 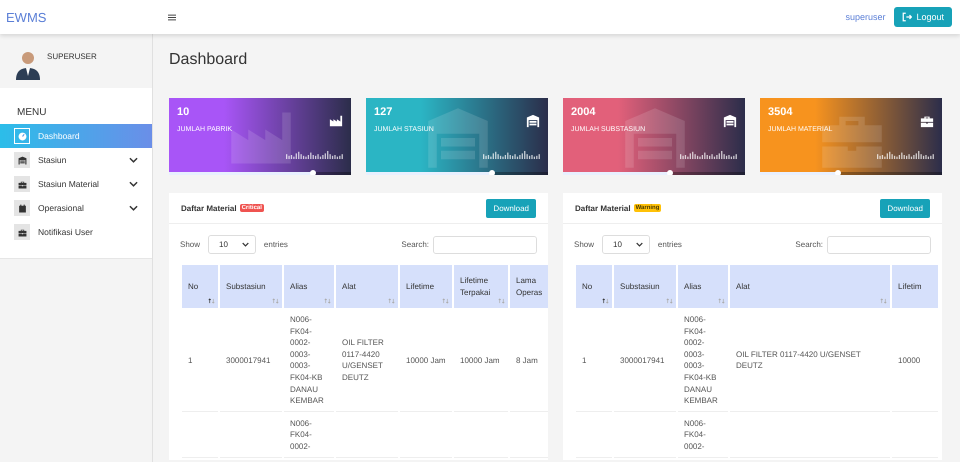 What do you see at coordinates (907, 17) in the screenshot?
I see `logout-icon` at bounding box center [907, 17].